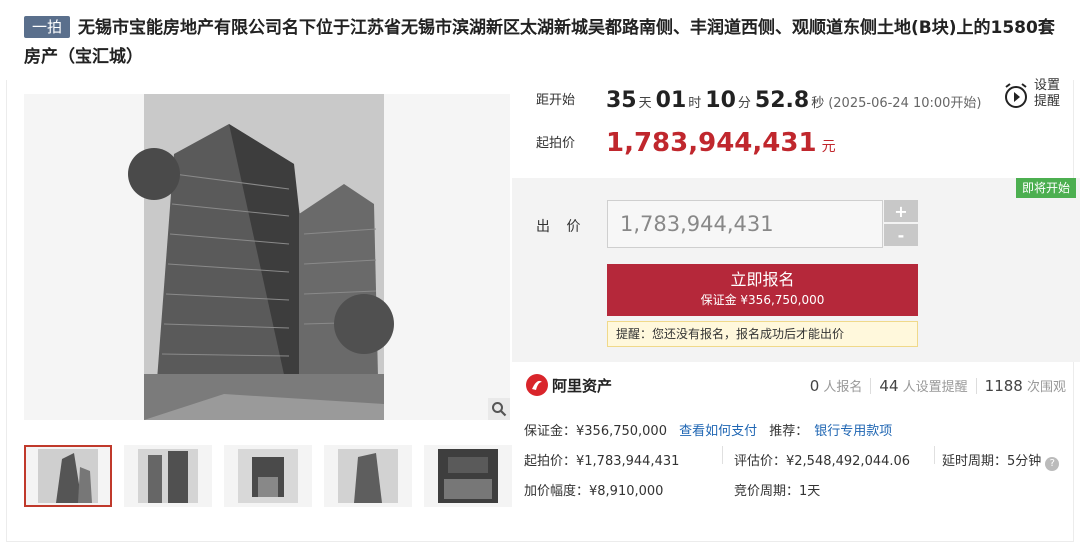  What do you see at coordinates (561, 227) in the screenshot?
I see `bid-label: 出 价` at bounding box center [561, 227].